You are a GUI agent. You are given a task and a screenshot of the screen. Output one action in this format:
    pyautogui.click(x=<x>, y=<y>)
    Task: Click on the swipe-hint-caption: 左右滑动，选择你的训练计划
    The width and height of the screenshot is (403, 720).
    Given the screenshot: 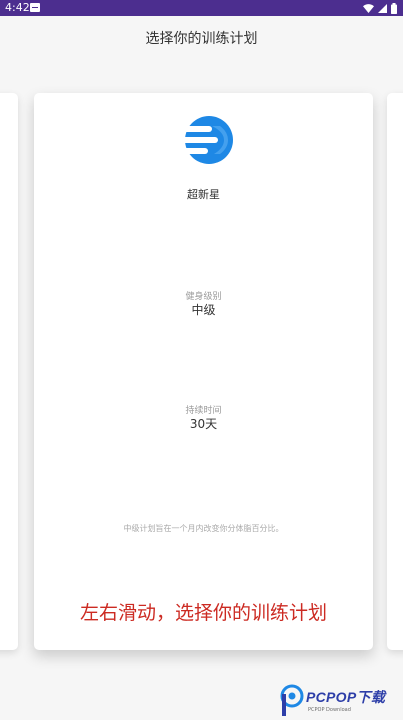 What is the action you would take?
    pyautogui.click(x=203, y=613)
    